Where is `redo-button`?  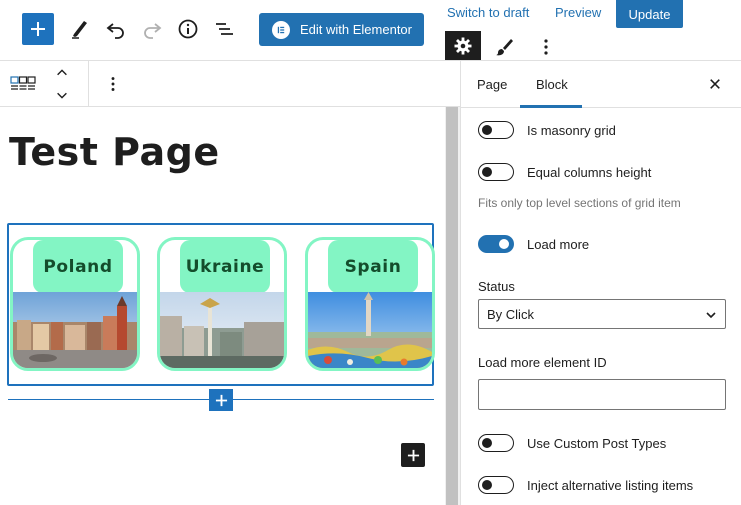
redo-button is located at coordinates (152, 29).